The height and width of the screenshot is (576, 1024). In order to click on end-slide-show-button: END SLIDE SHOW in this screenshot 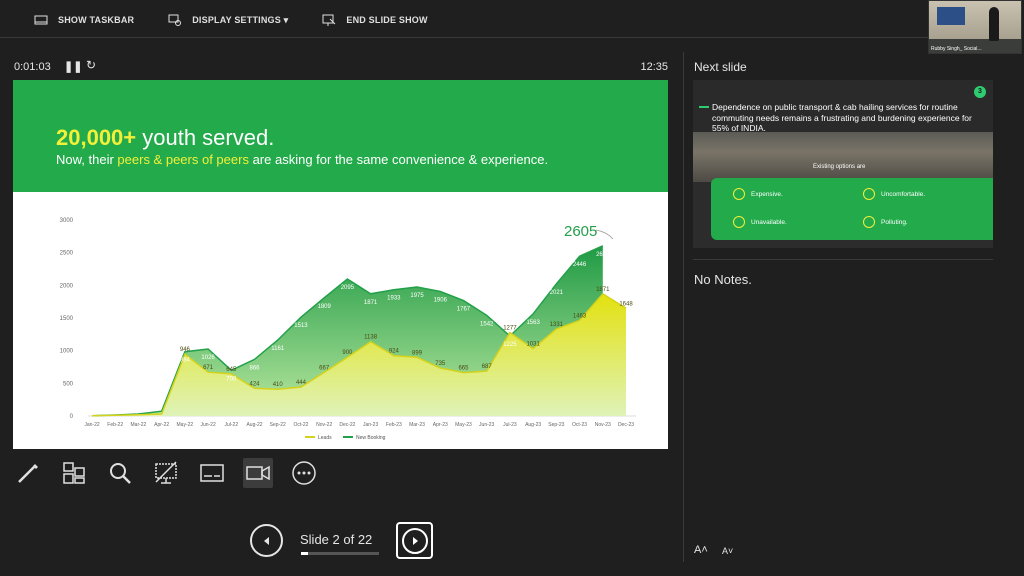, I will do `click(374, 20)`.